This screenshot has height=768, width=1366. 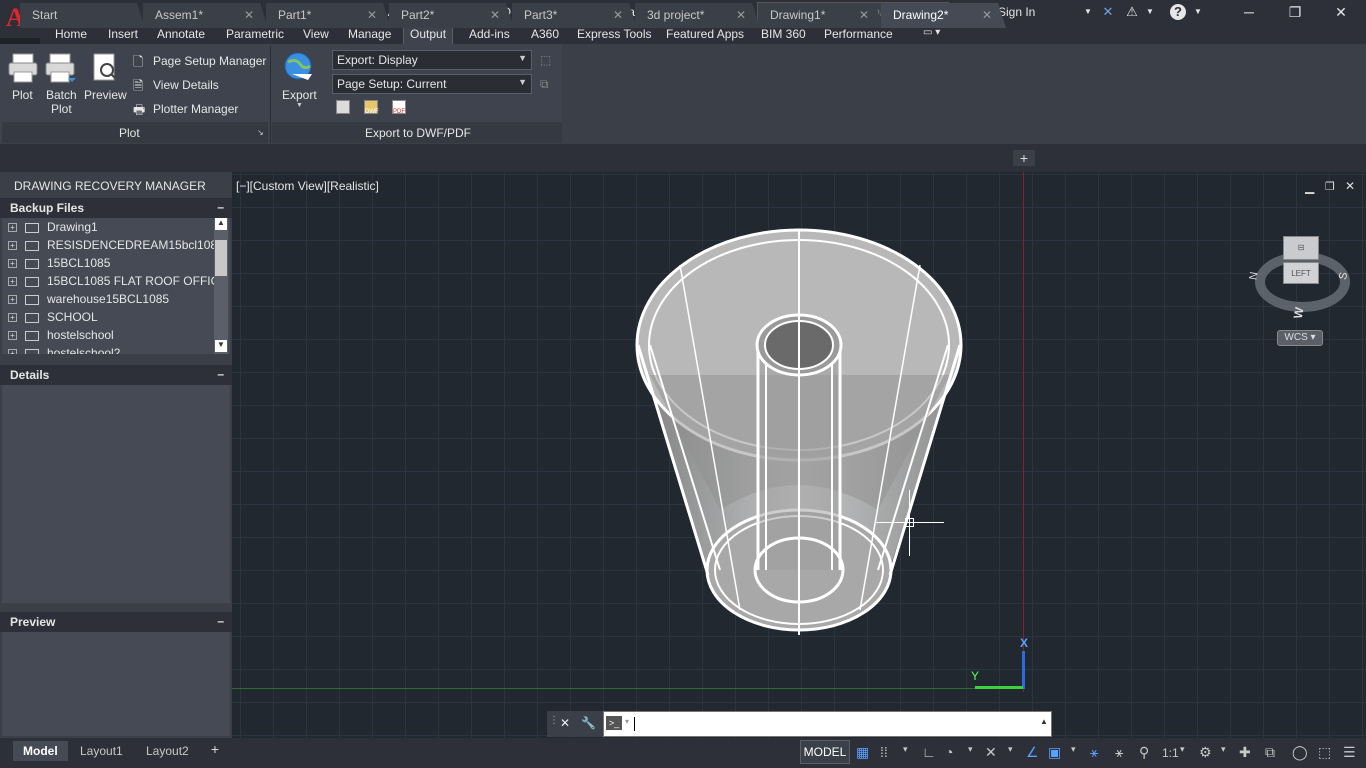 I want to click on close-command-line-icon: ✕, so click(x=565, y=723).